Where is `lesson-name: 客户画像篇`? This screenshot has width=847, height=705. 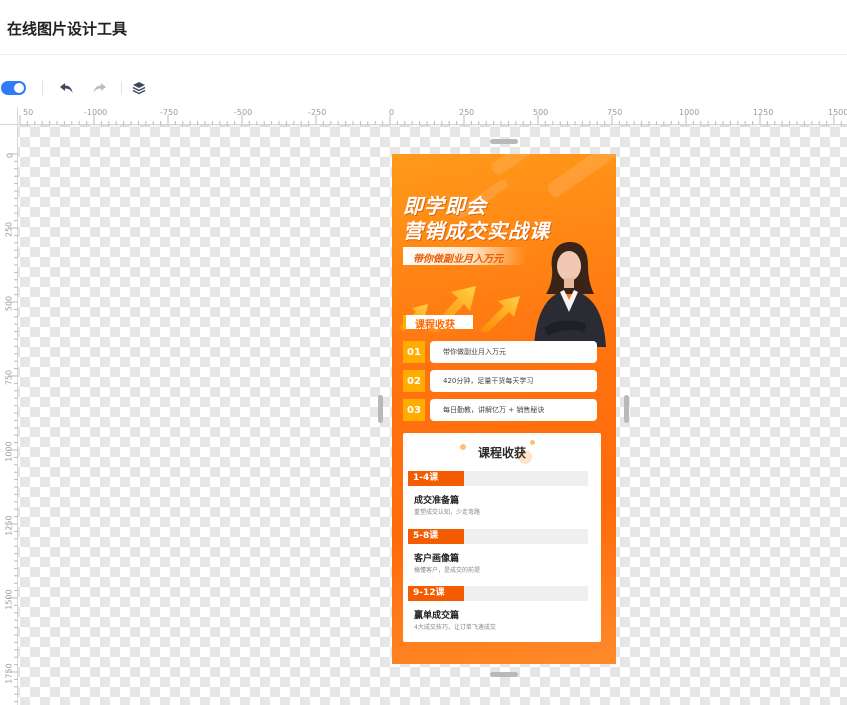
lesson-name: 客户画像篇 is located at coordinates (437, 559).